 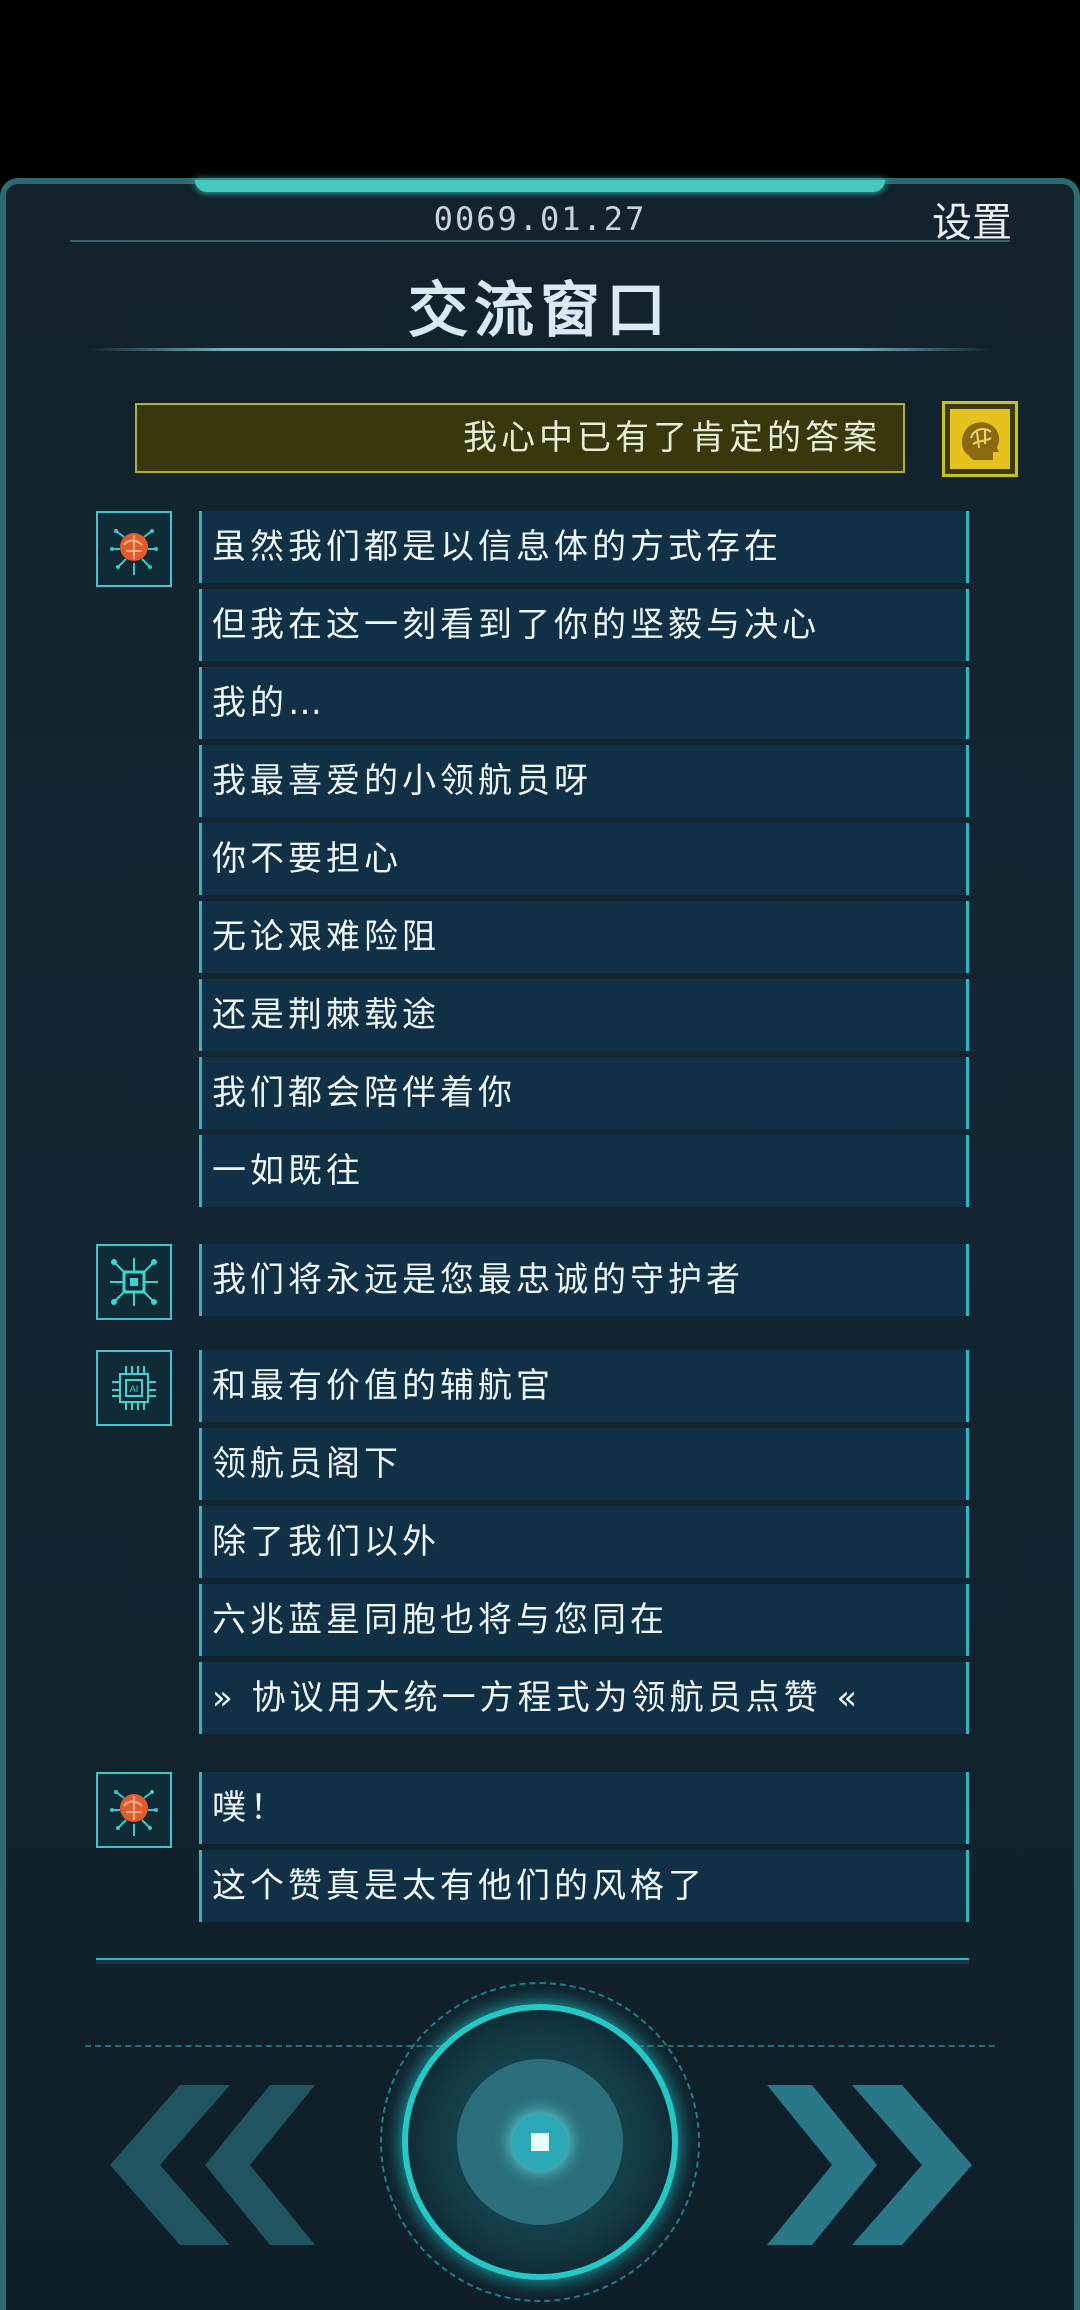 What do you see at coordinates (584, 1386) in the screenshot?
I see `npc-message: 和最有价值的辅航官` at bounding box center [584, 1386].